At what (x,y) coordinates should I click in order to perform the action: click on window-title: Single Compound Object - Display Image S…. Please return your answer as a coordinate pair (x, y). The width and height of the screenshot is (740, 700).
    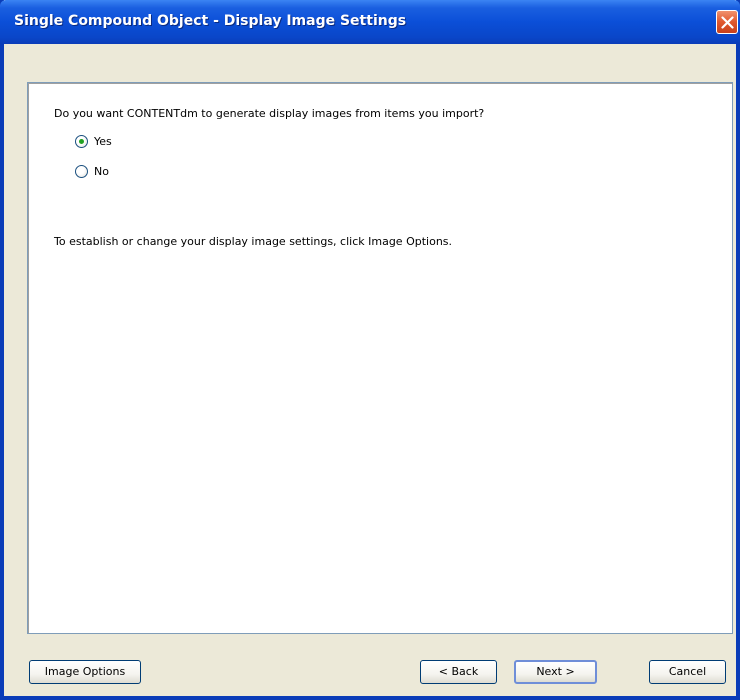
    Looking at the image, I should click on (210, 21).